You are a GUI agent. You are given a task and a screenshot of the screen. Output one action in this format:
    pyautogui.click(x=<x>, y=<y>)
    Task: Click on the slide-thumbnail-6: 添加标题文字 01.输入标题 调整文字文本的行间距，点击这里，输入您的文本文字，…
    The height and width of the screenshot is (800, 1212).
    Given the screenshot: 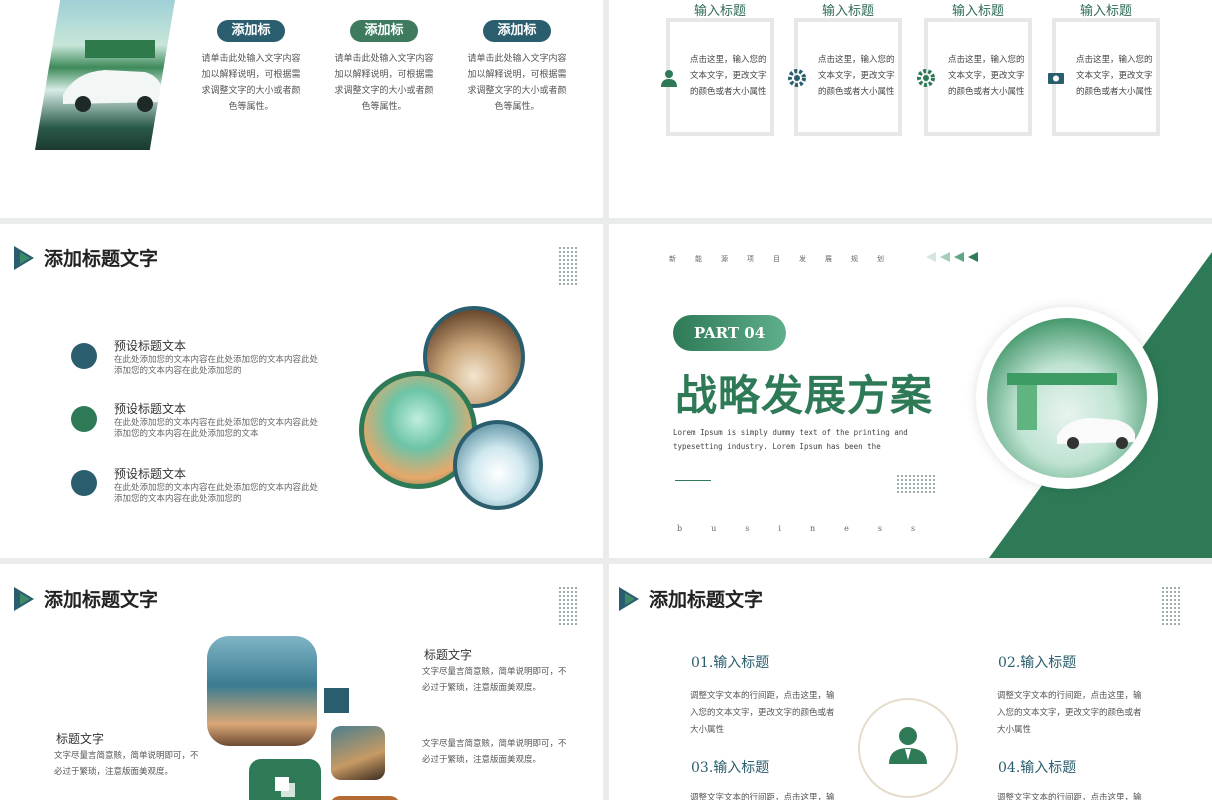 What is the action you would take?
    pyautogui.click(x=910, y=682)
    